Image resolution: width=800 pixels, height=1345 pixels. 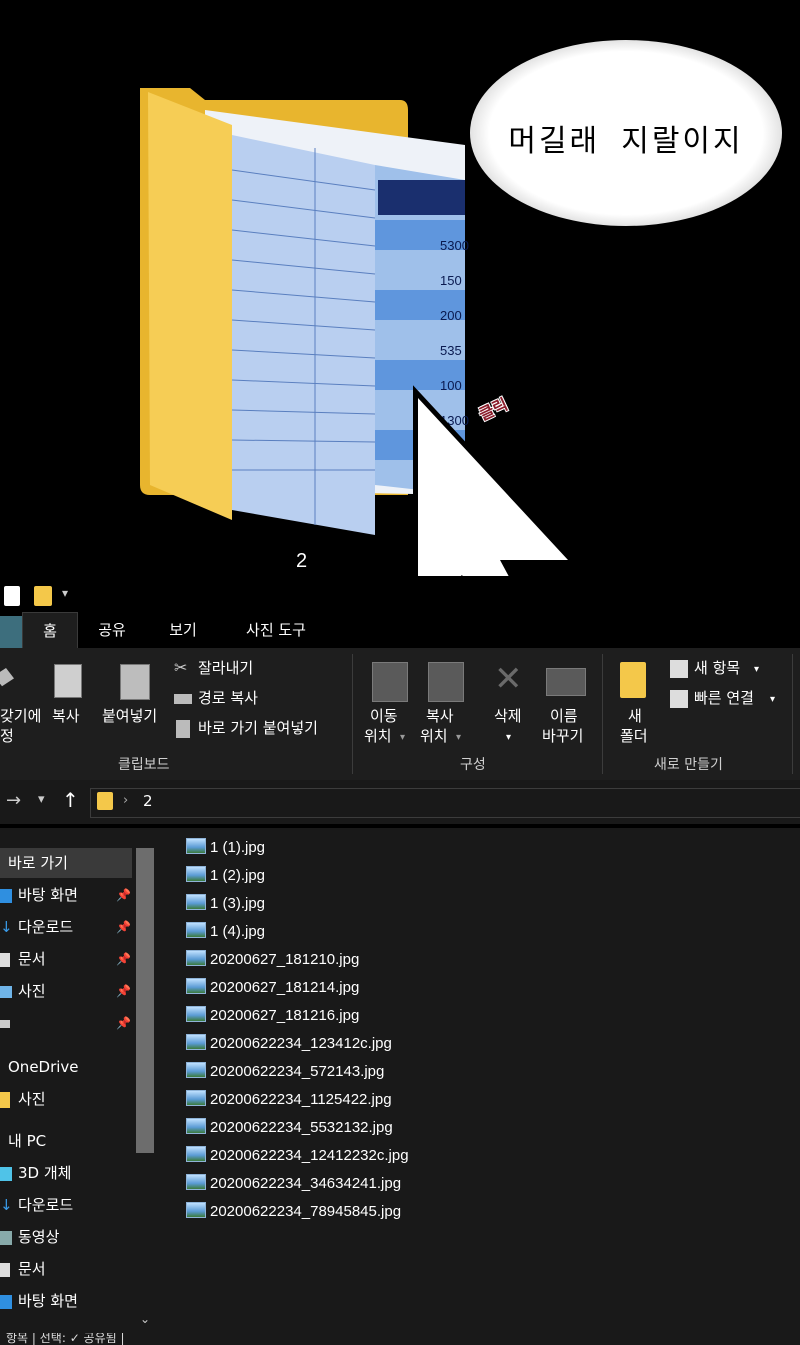 I want to click on nav-item-documents-pc: 문서, so click(x=23, y=1269).